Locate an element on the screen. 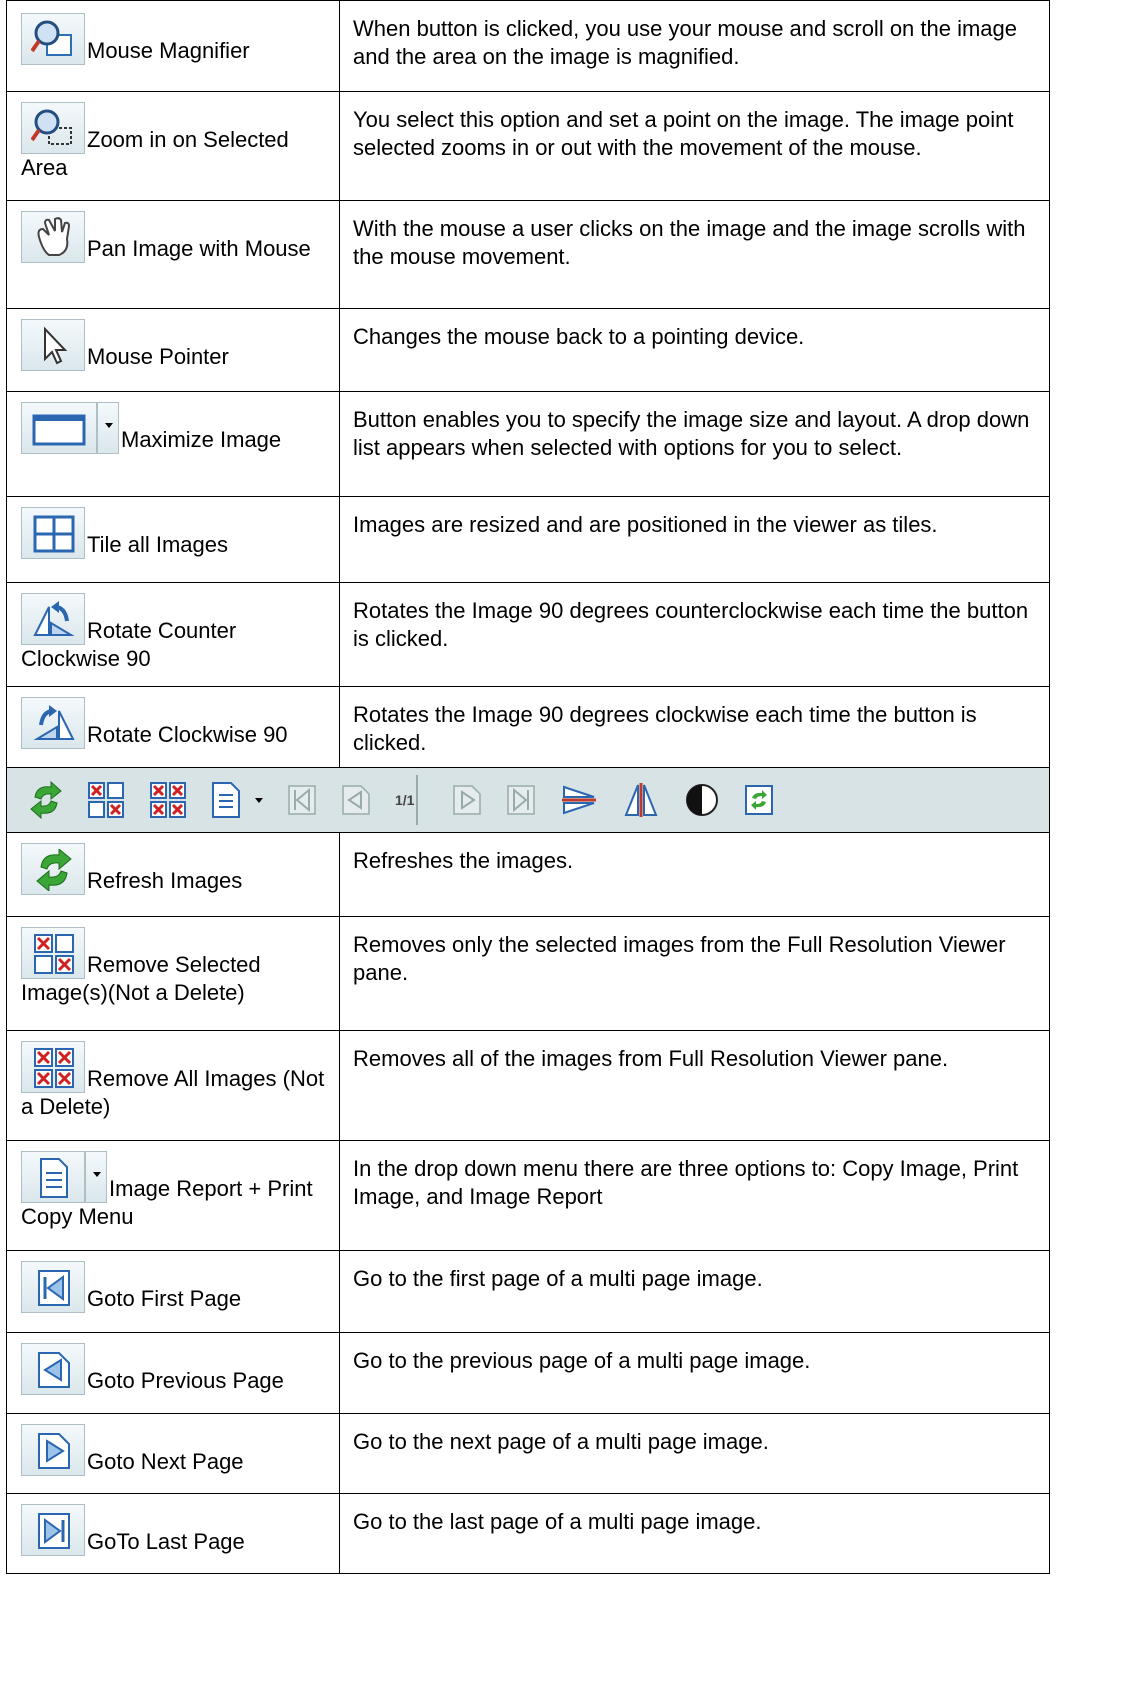 The width and height of the screenshot is (1140, 1705). rotate-cw-icon is located at coordinates (53, 723).